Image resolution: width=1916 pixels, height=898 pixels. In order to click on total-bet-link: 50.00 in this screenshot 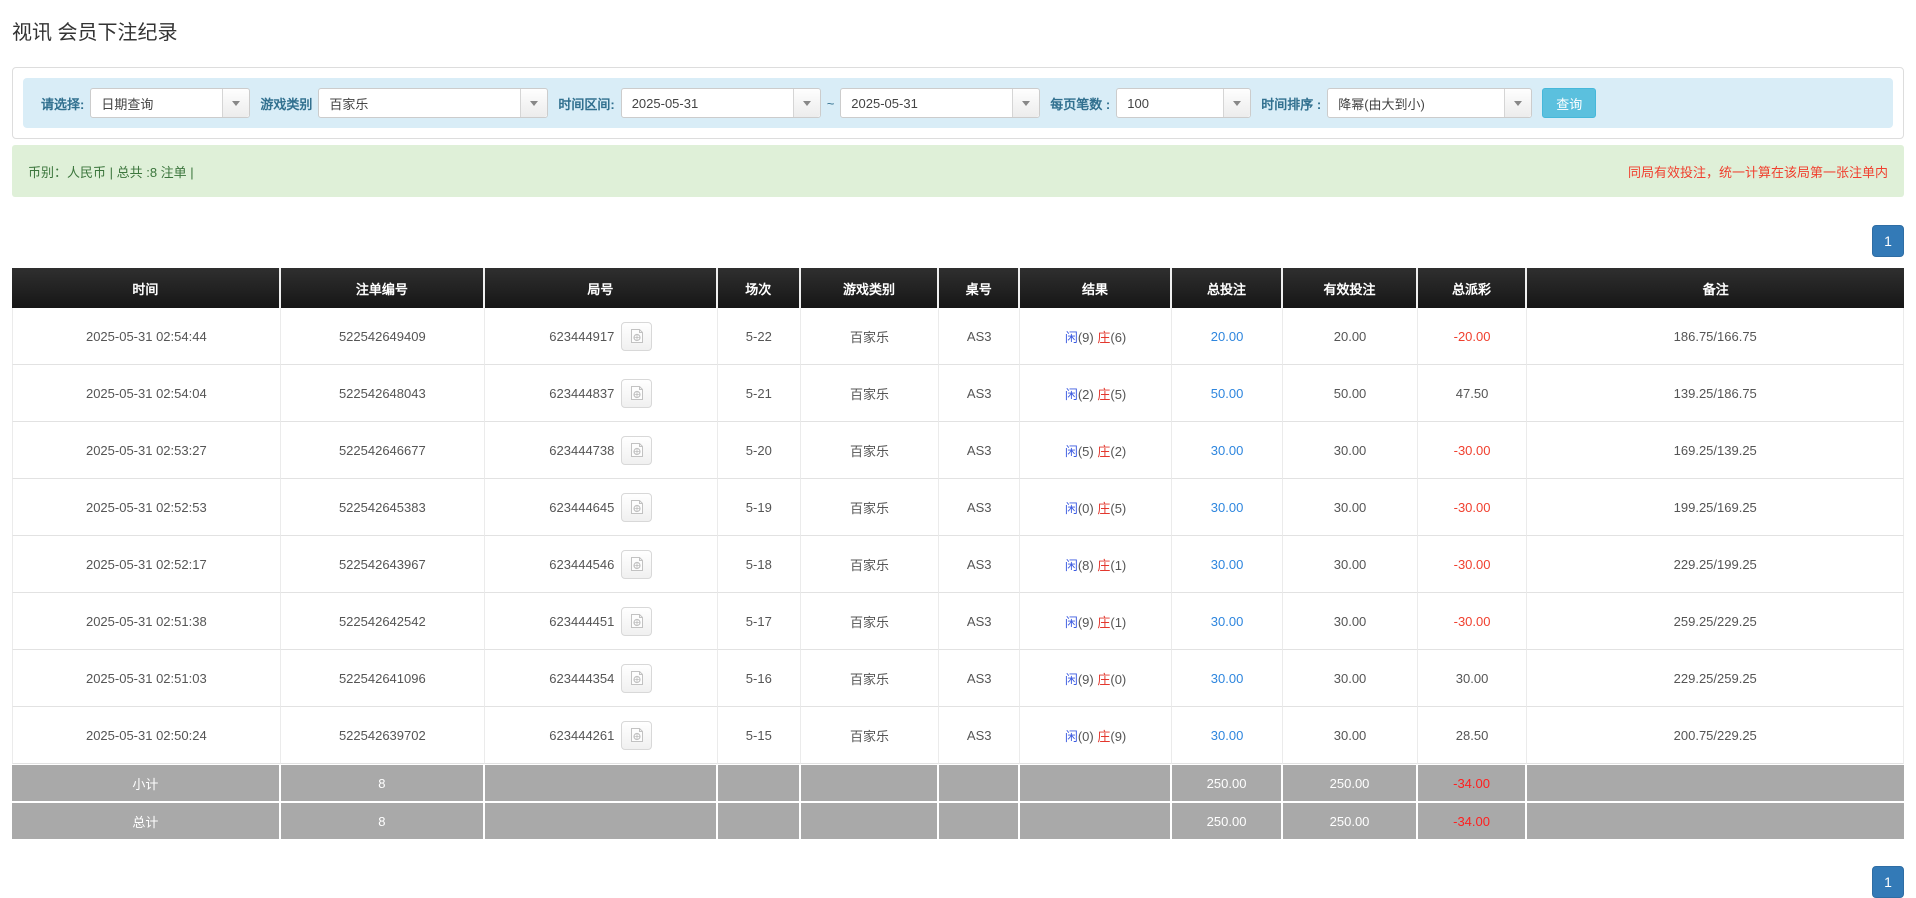, I will do `click(1227, 393)`.